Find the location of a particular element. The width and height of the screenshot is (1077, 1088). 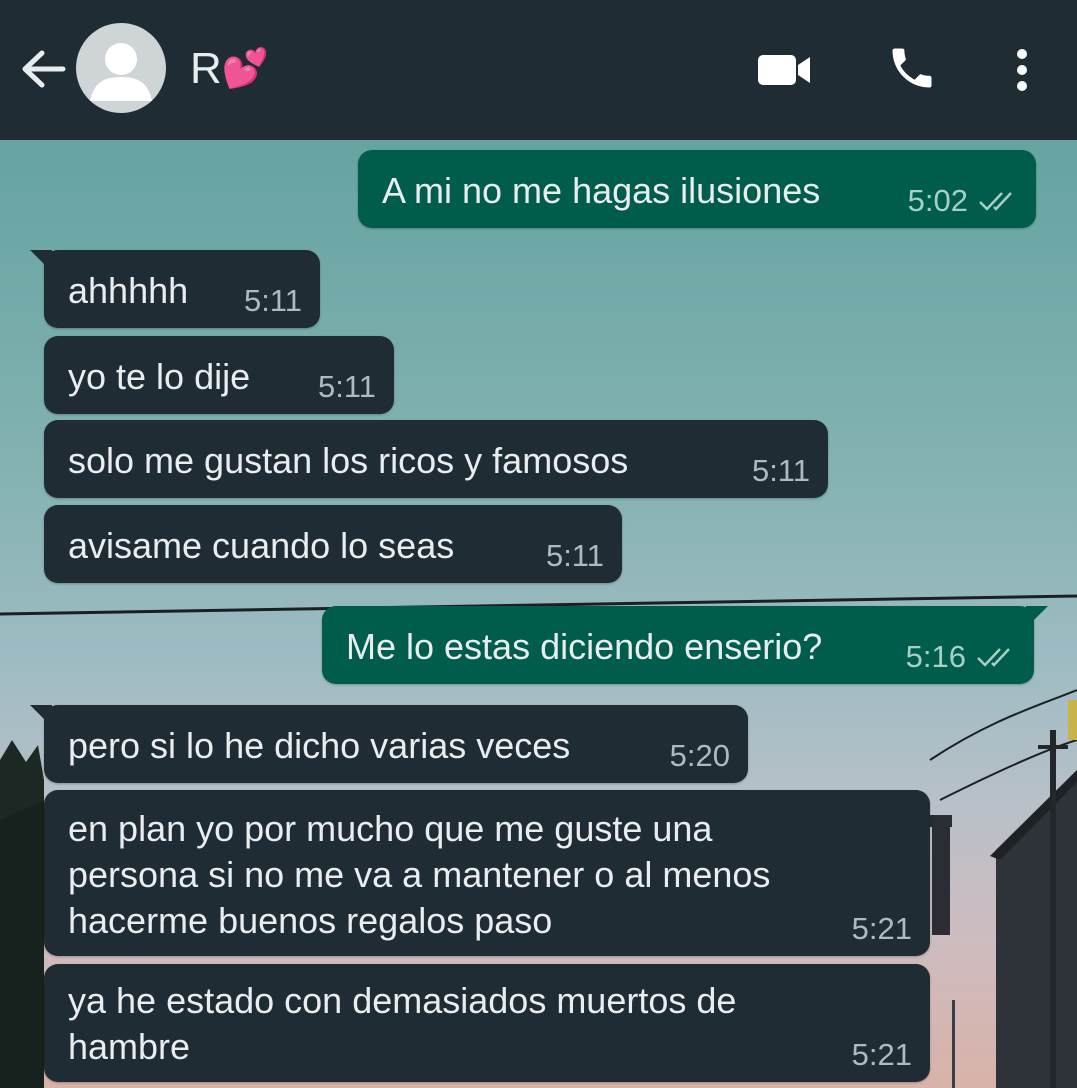

avatar-icon is located at coordinates (121, 72).